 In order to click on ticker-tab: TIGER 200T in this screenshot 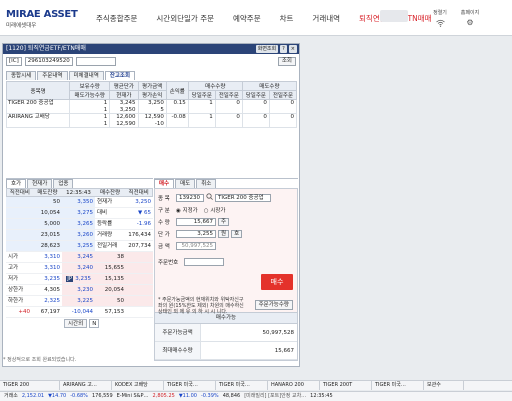, I will do `click(346, 385)`.